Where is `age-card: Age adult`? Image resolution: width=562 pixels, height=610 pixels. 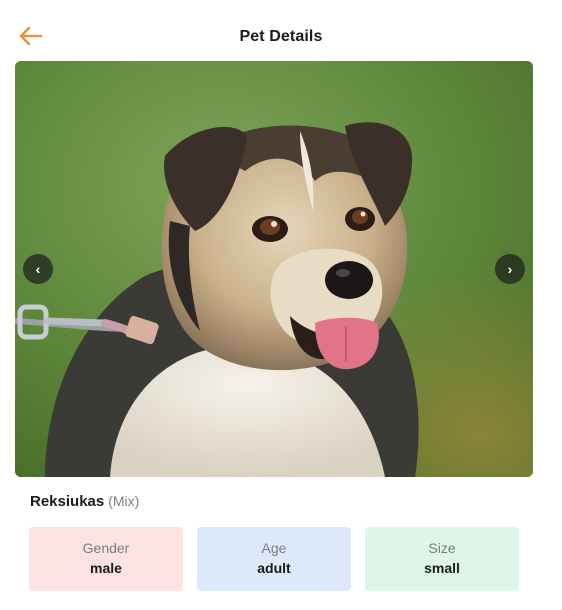 age-card: Age adult is located at coordinates (274, 559).